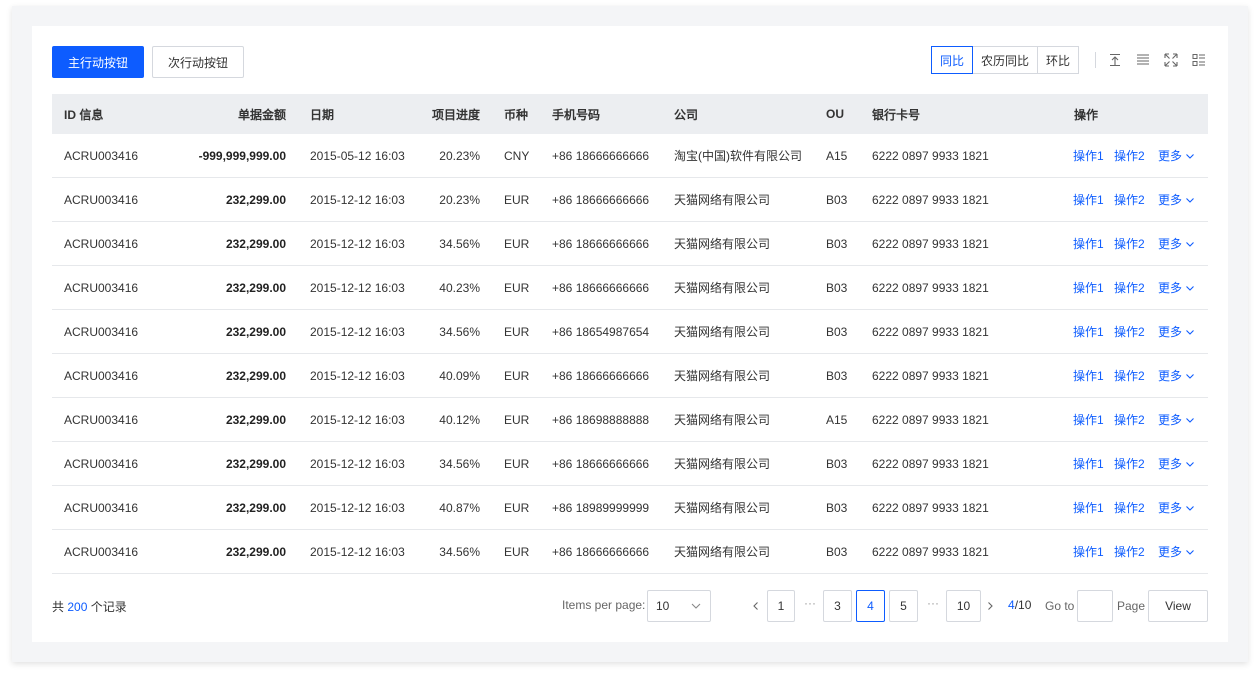 This screenshot has height=680, width=1260. I want to click on next-page-button, so click(990, 606).